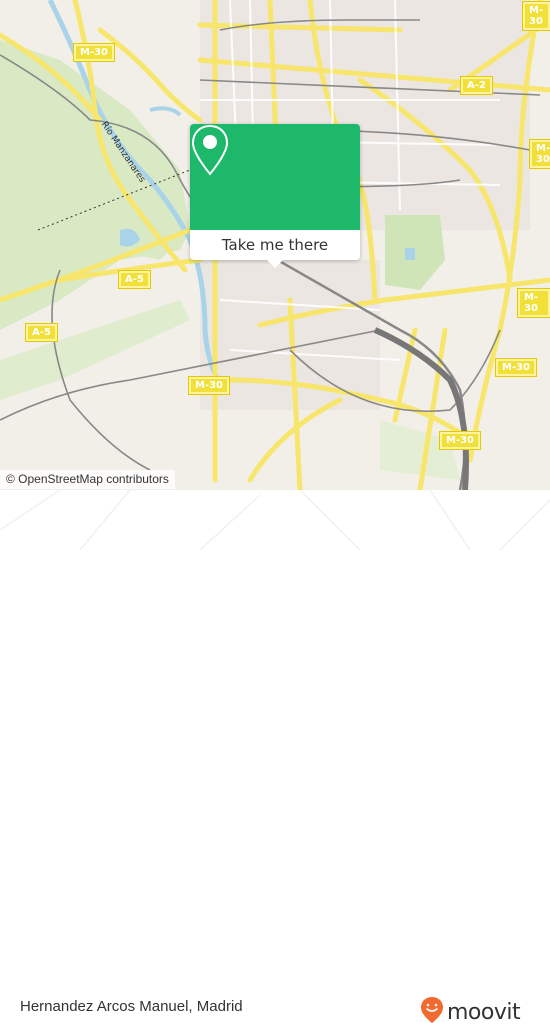  Describe the element at coordinates (131, 1006) in the screenshot. I see `place-name: Hernandez Arcos Manuel, Madrid` at that location.